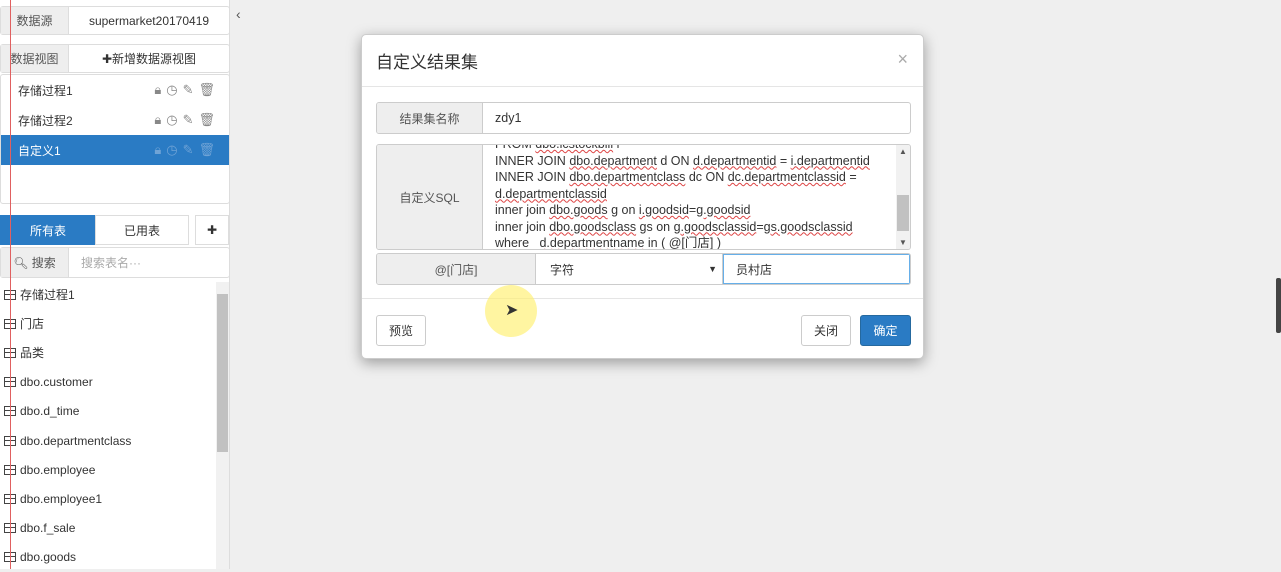 Image resolution: width=1281 pixels, height=572 pixels. I want to click on page-scroll-handle, so click(1278, 305).